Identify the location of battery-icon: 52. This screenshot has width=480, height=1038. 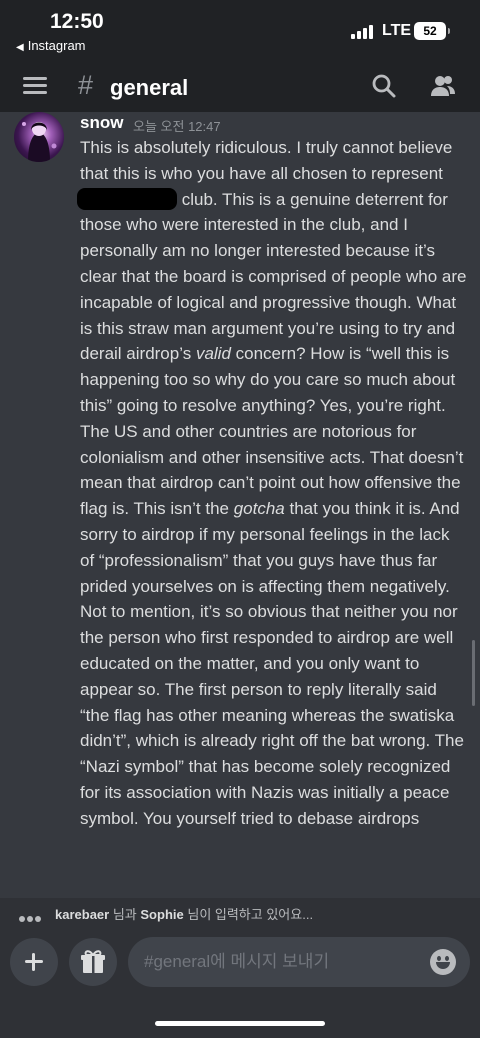
(432, 31).